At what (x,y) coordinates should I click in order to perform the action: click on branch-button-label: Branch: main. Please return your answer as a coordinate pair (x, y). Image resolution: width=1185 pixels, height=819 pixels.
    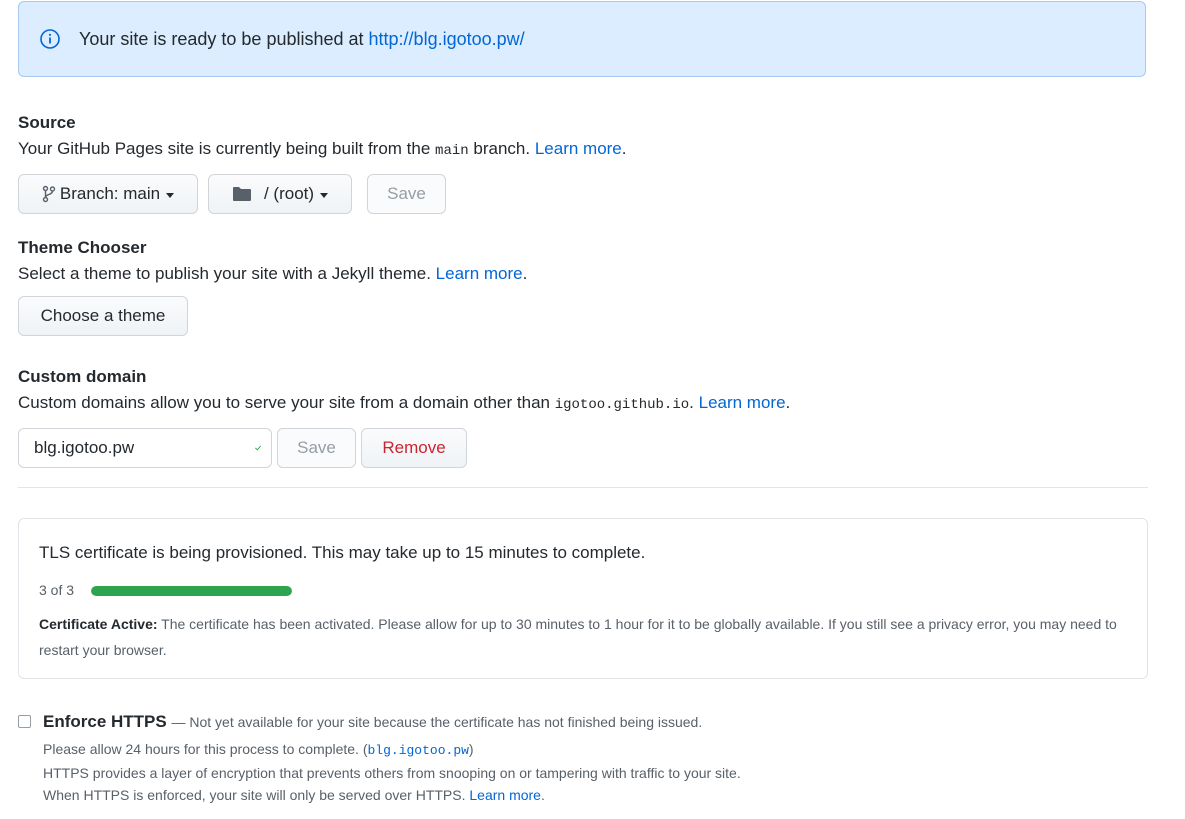
    Looking at the image, I should click on (110, 193).